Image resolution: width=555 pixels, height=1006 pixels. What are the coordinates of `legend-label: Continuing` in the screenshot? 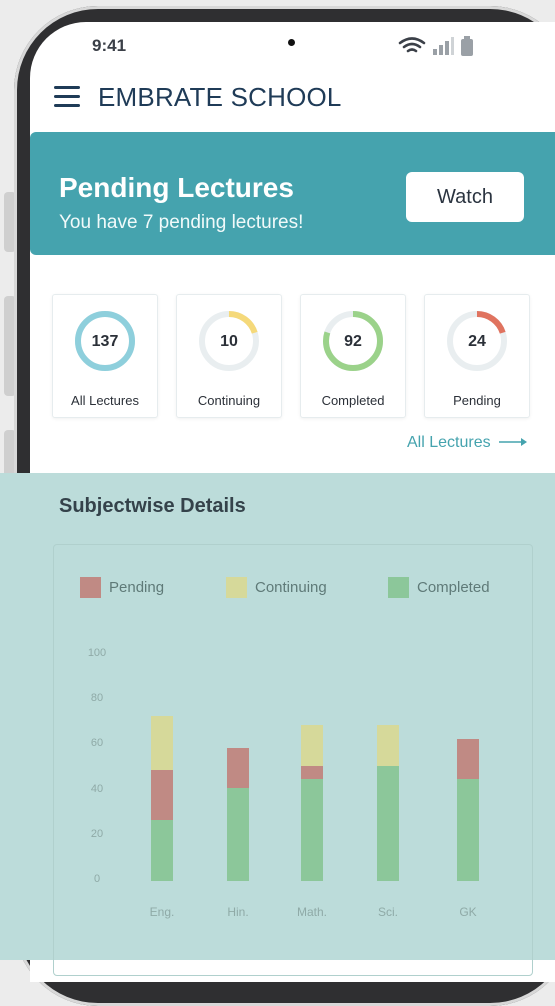 It's located at (291, 587).